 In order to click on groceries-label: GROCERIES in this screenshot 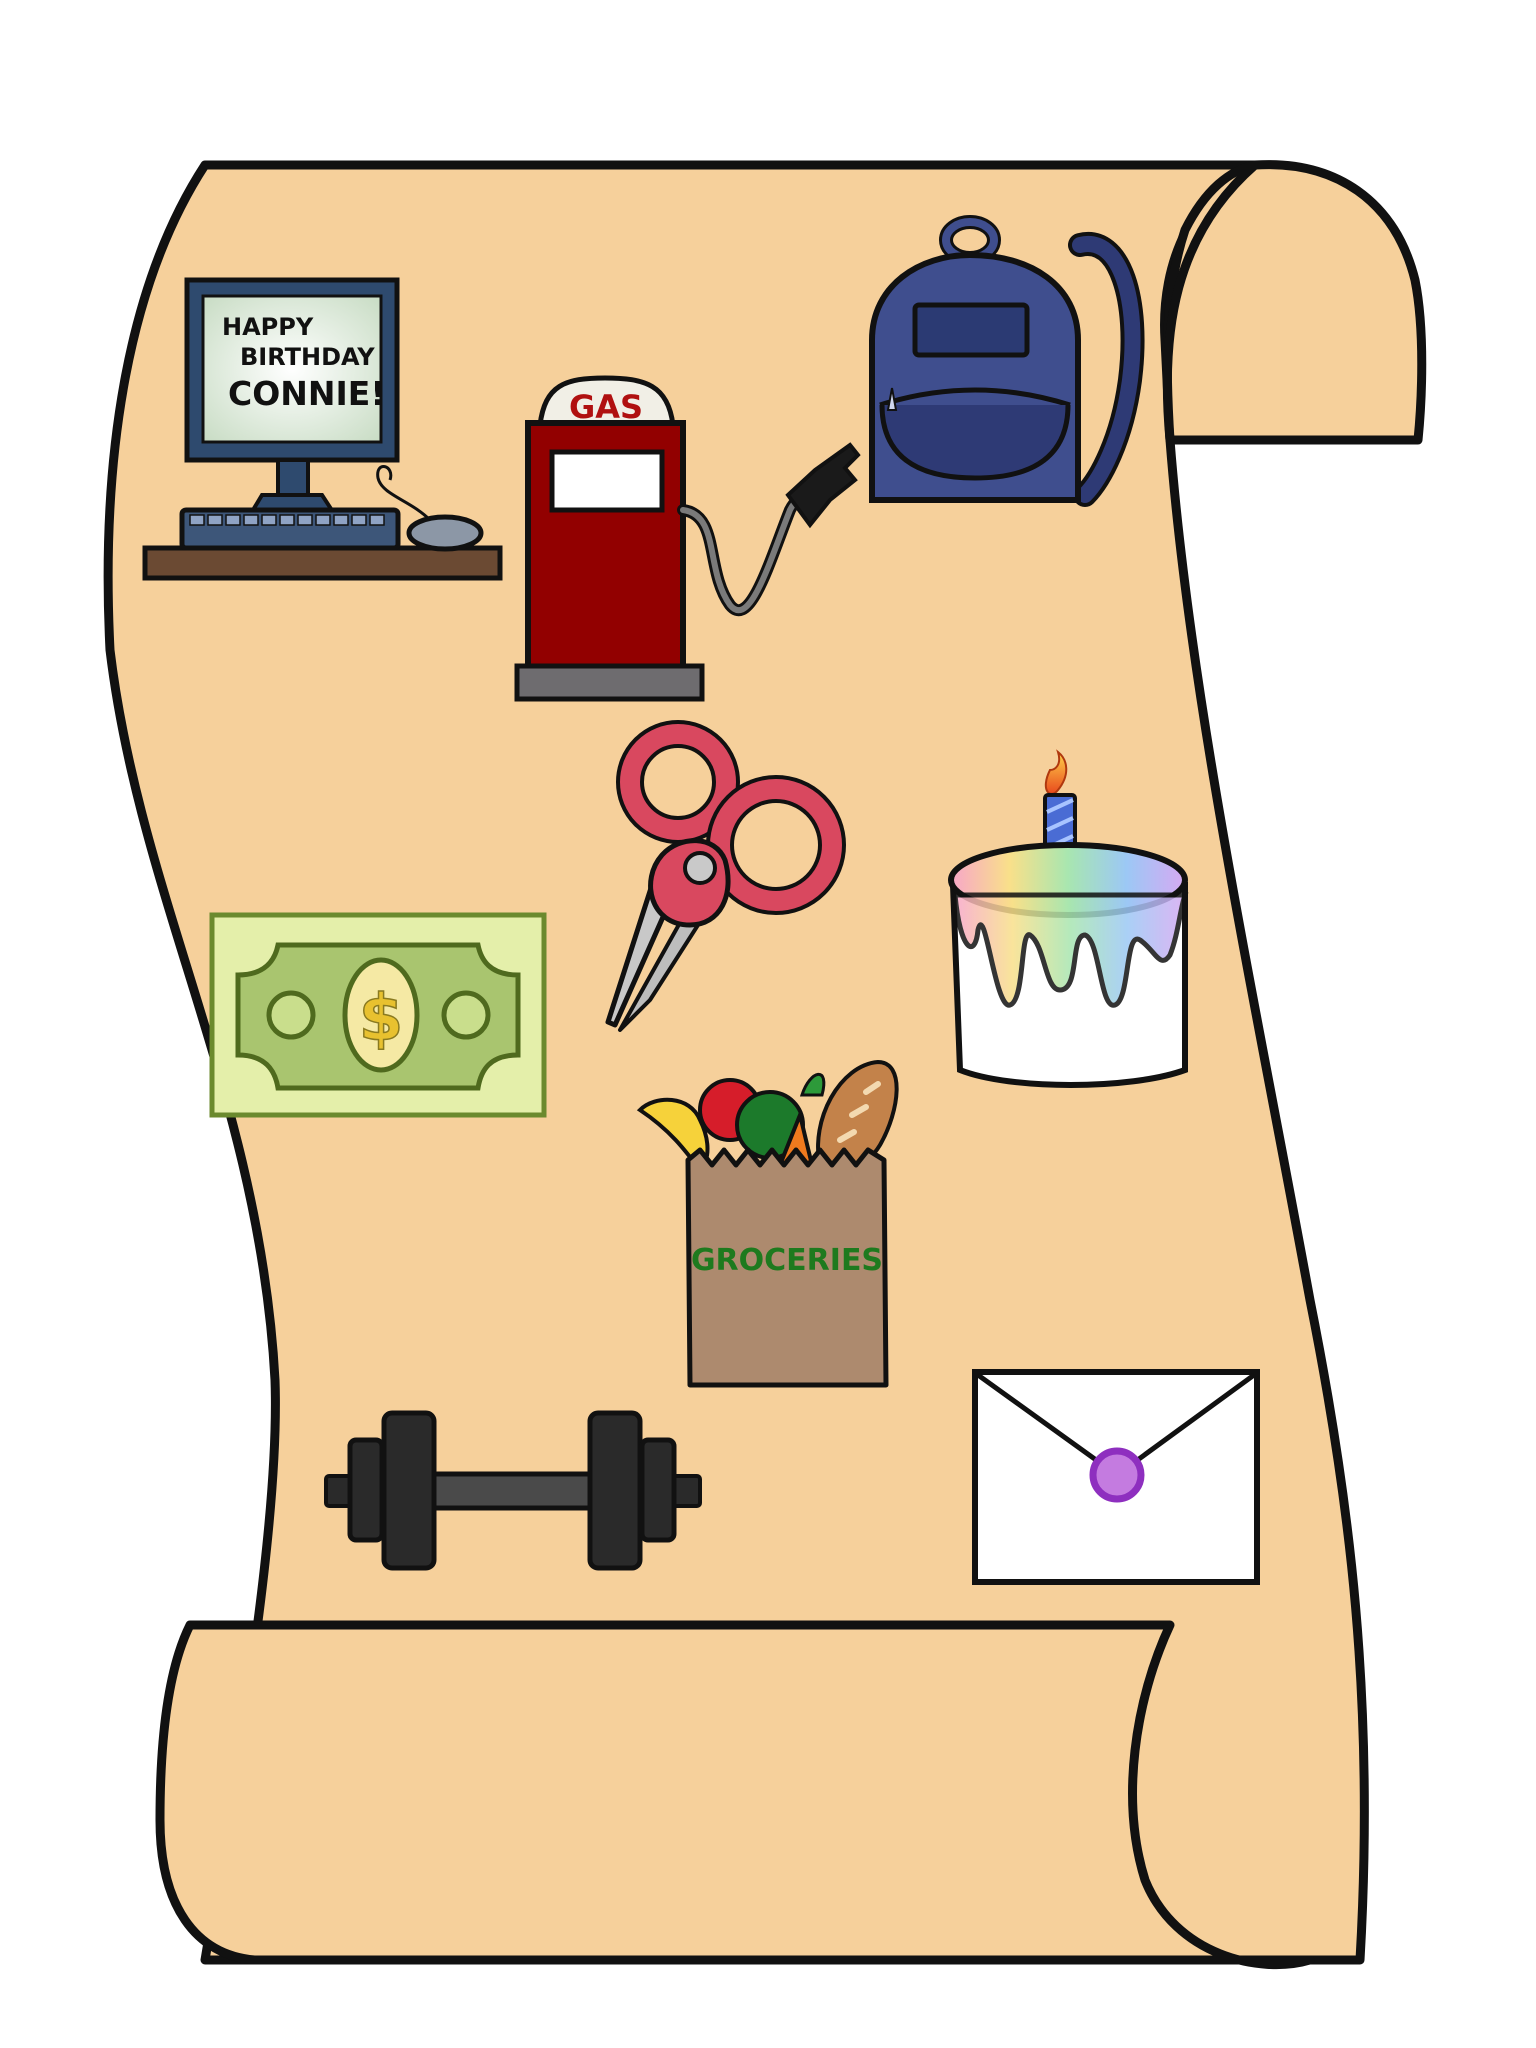, I will do `click(787, 1260)`.